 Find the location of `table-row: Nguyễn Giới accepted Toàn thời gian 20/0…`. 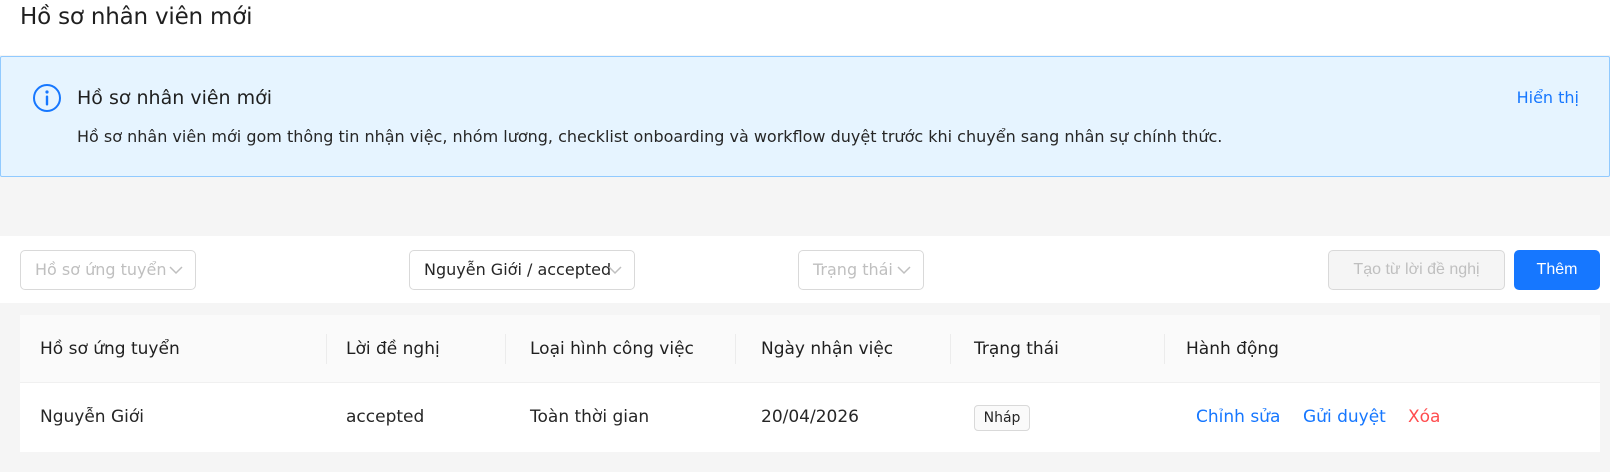

table-row: Nguyễn Giới accepted Toàn thời gian 20/0… is located at coordinates (810, 417).